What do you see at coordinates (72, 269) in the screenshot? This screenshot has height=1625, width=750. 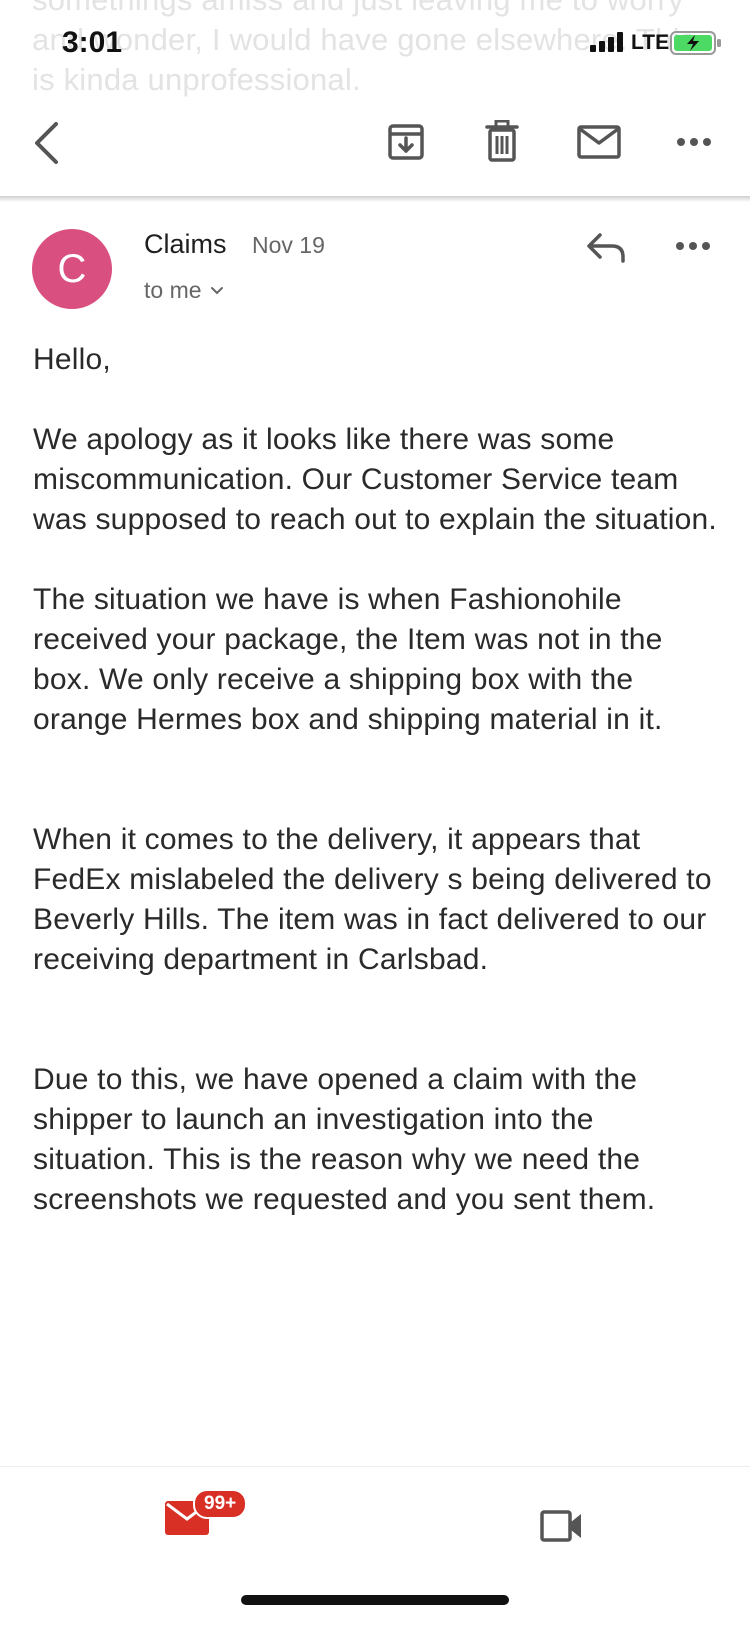 I see `avatar: C` at bounding box center [72, 269].